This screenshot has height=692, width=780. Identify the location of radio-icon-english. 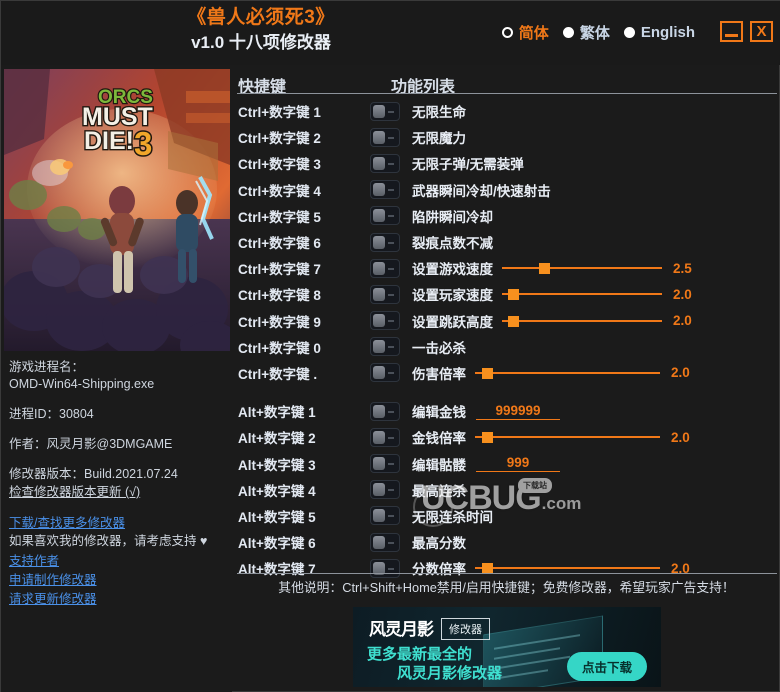
(629, 32).